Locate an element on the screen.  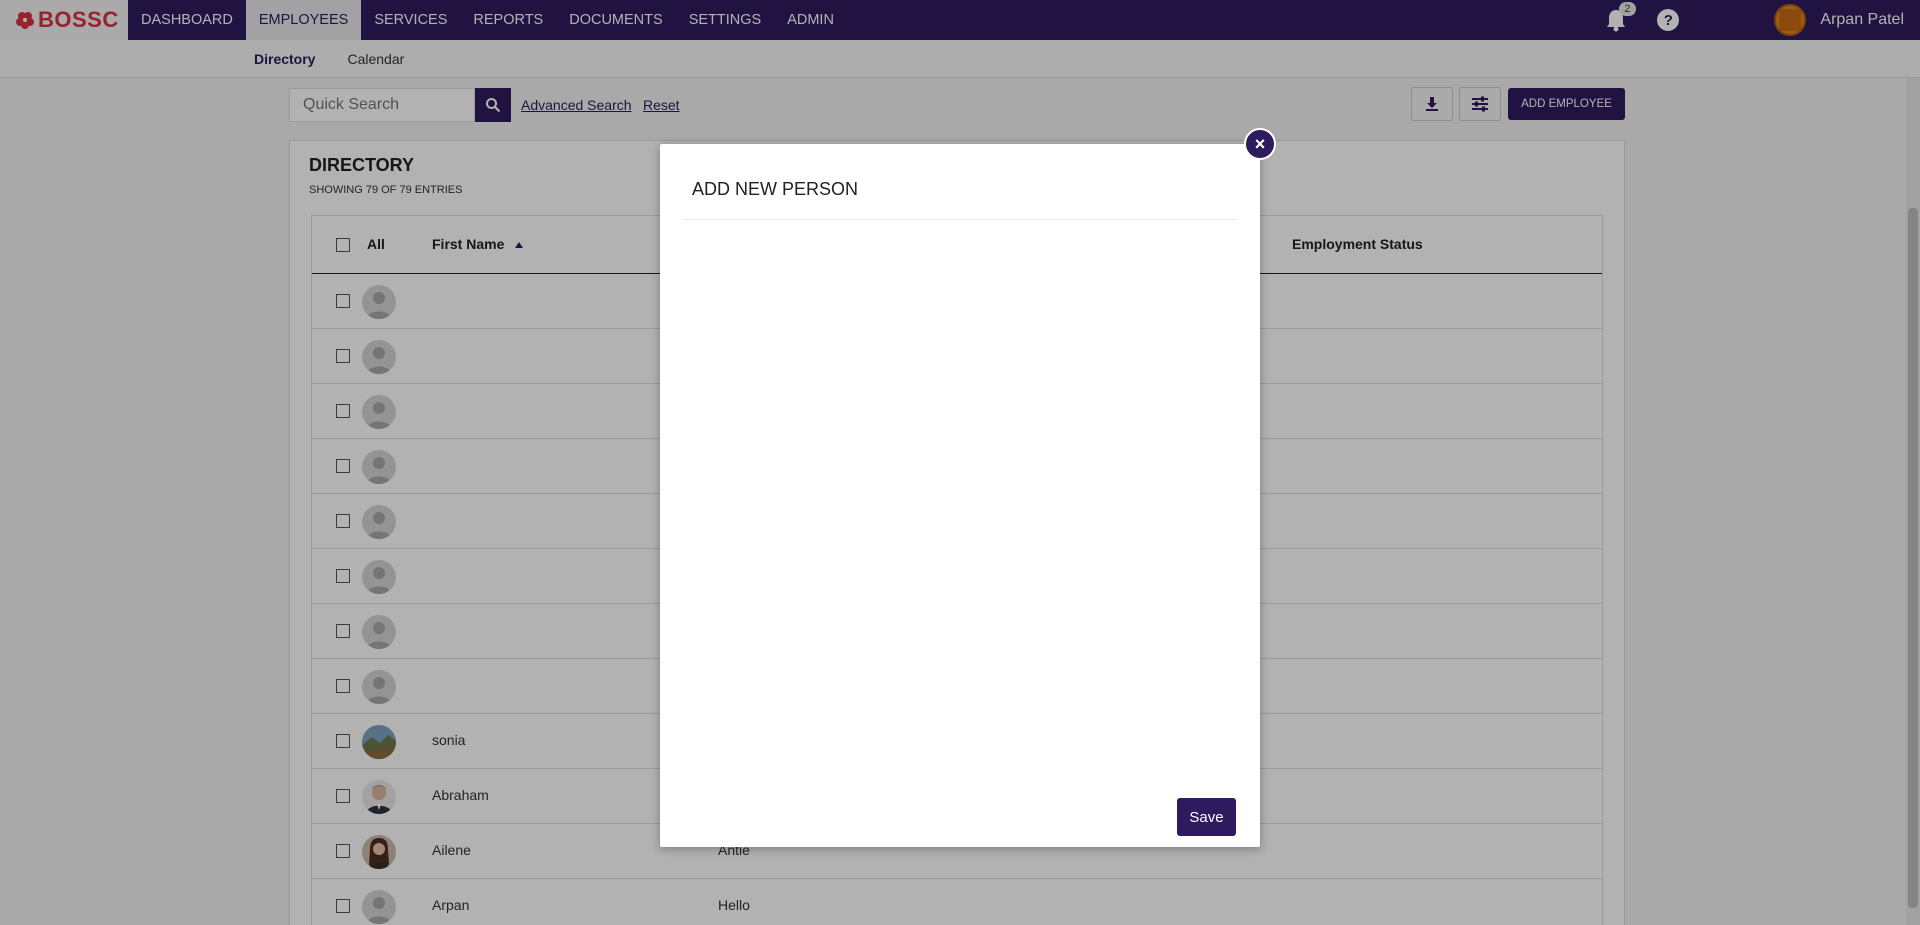
modal-close-button: × is located at coordinates (1260, 144).